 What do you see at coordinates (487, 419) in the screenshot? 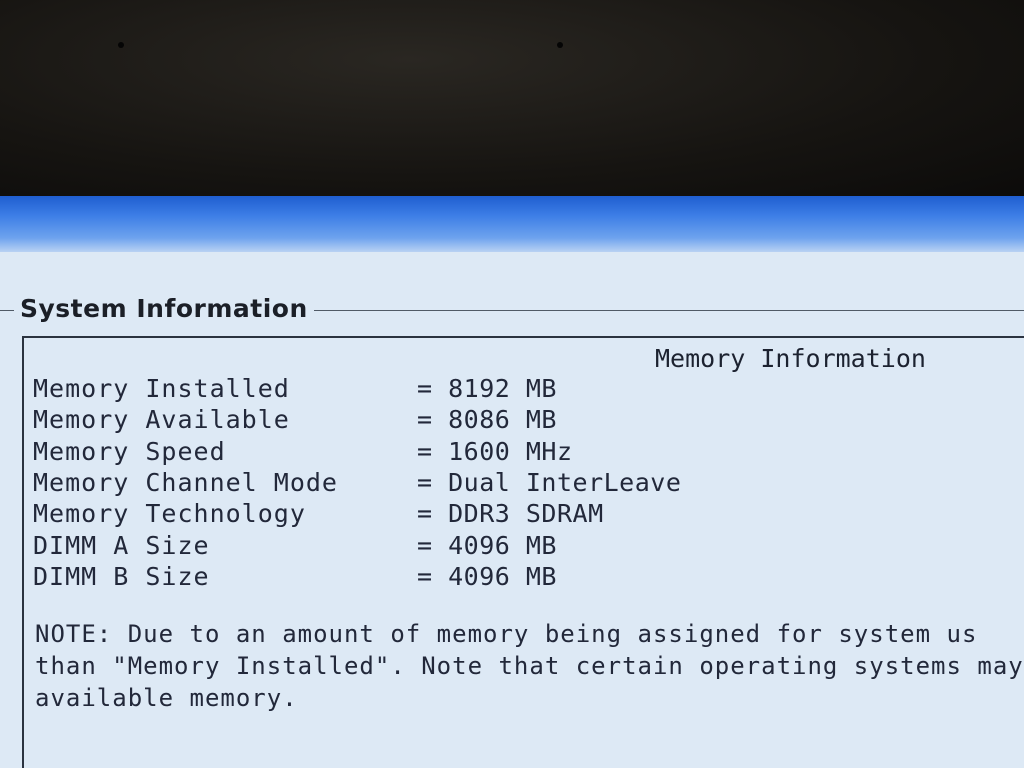
I see `row-value: = 8086 MB` at bounding box center [487, 419].